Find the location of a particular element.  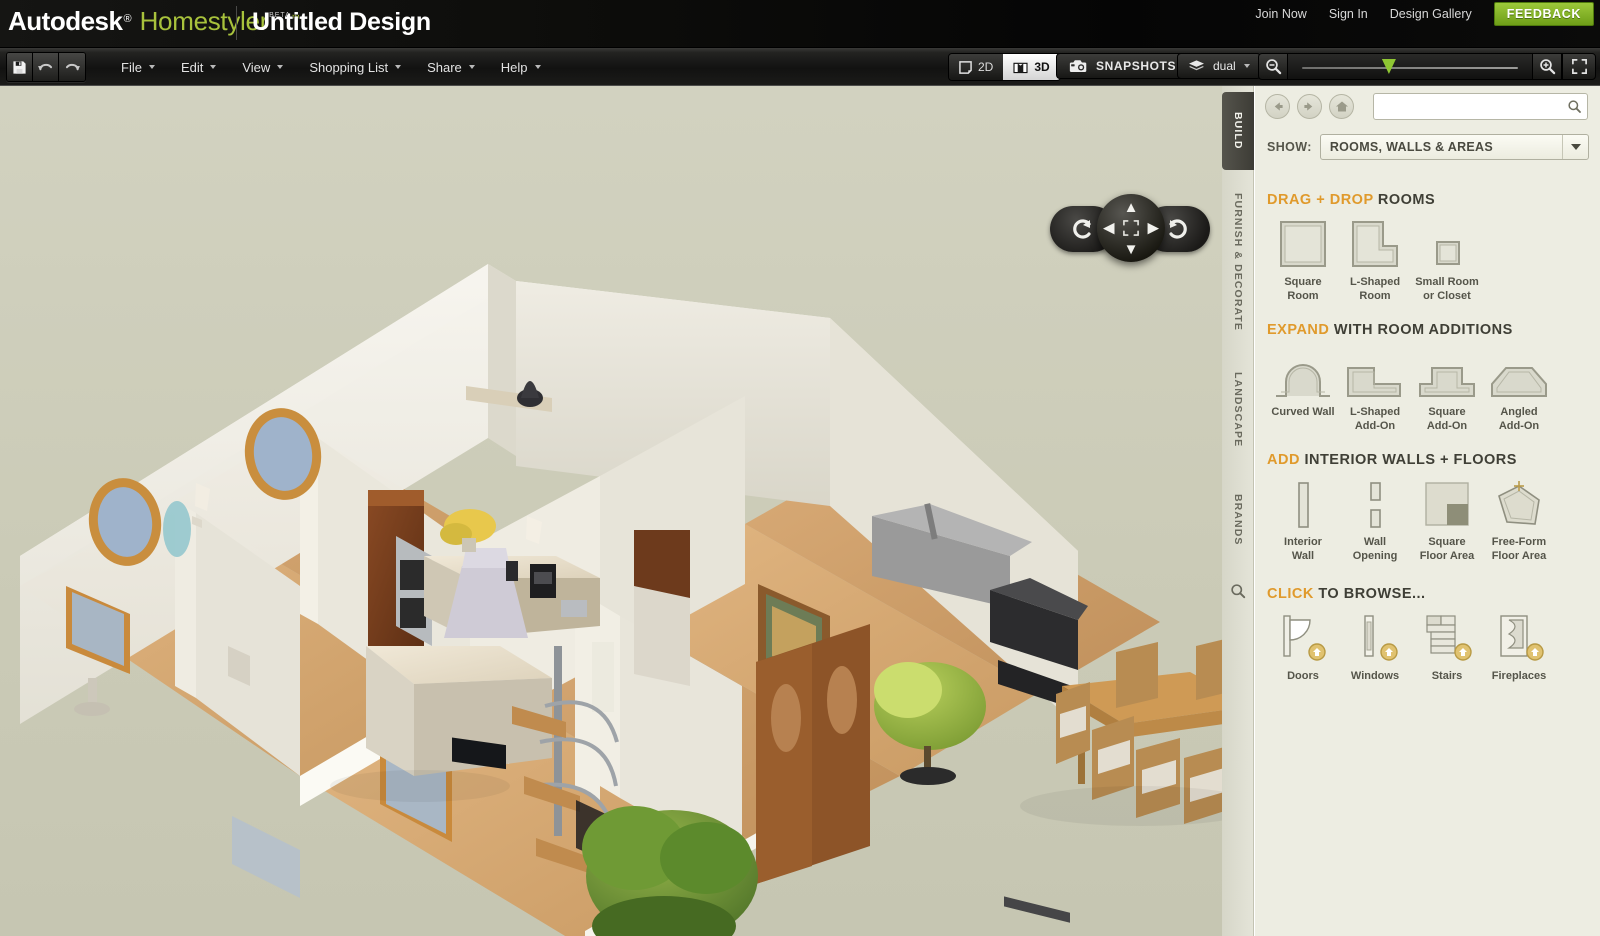

menu-help: Help is located at coordinates (521, 67).